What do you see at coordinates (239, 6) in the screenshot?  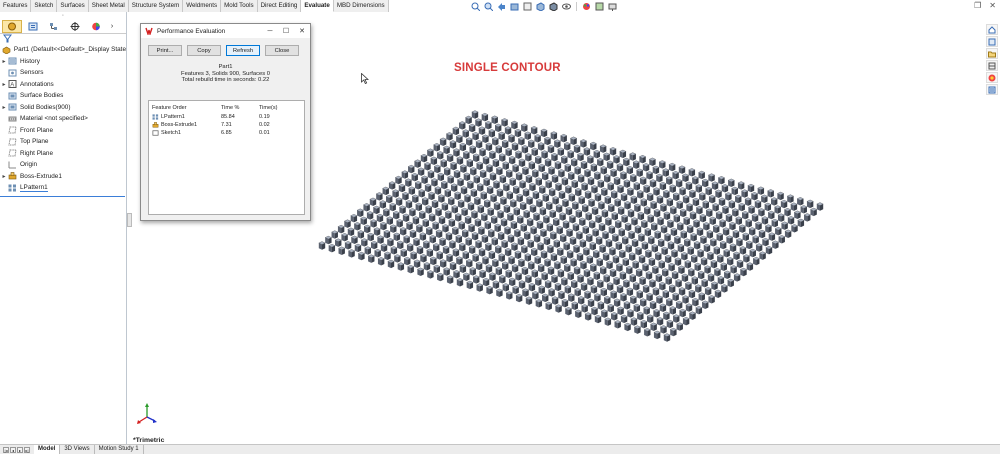 I see `tab-mold-tools: Mold Tools` at bounding box center [239, 6].